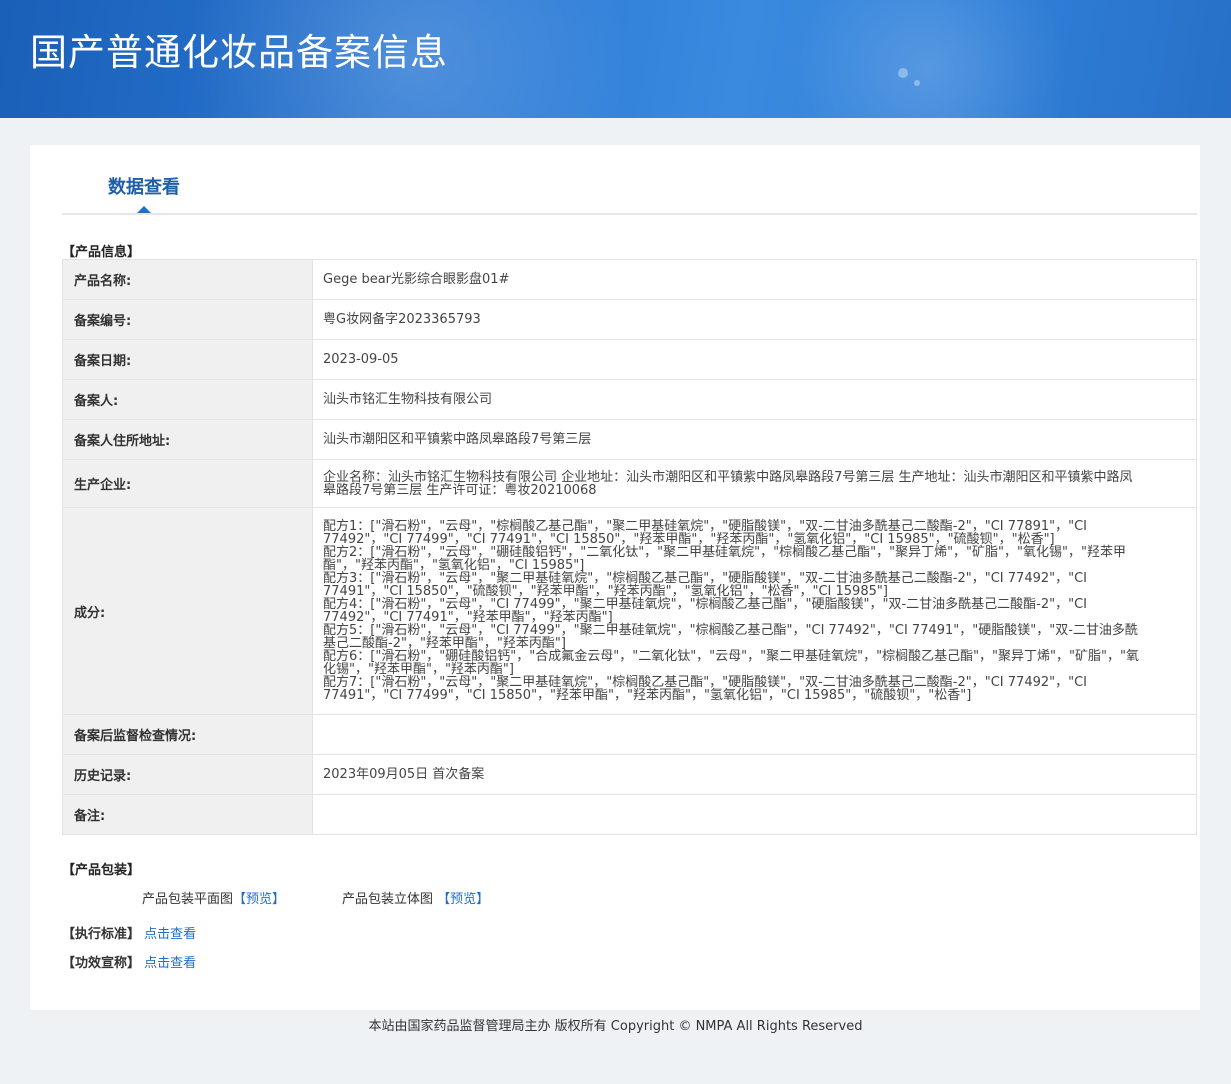  Describe the element at coordinates (187, 359) in the screenshot. I see `row-key: 备案日期:` at that location.